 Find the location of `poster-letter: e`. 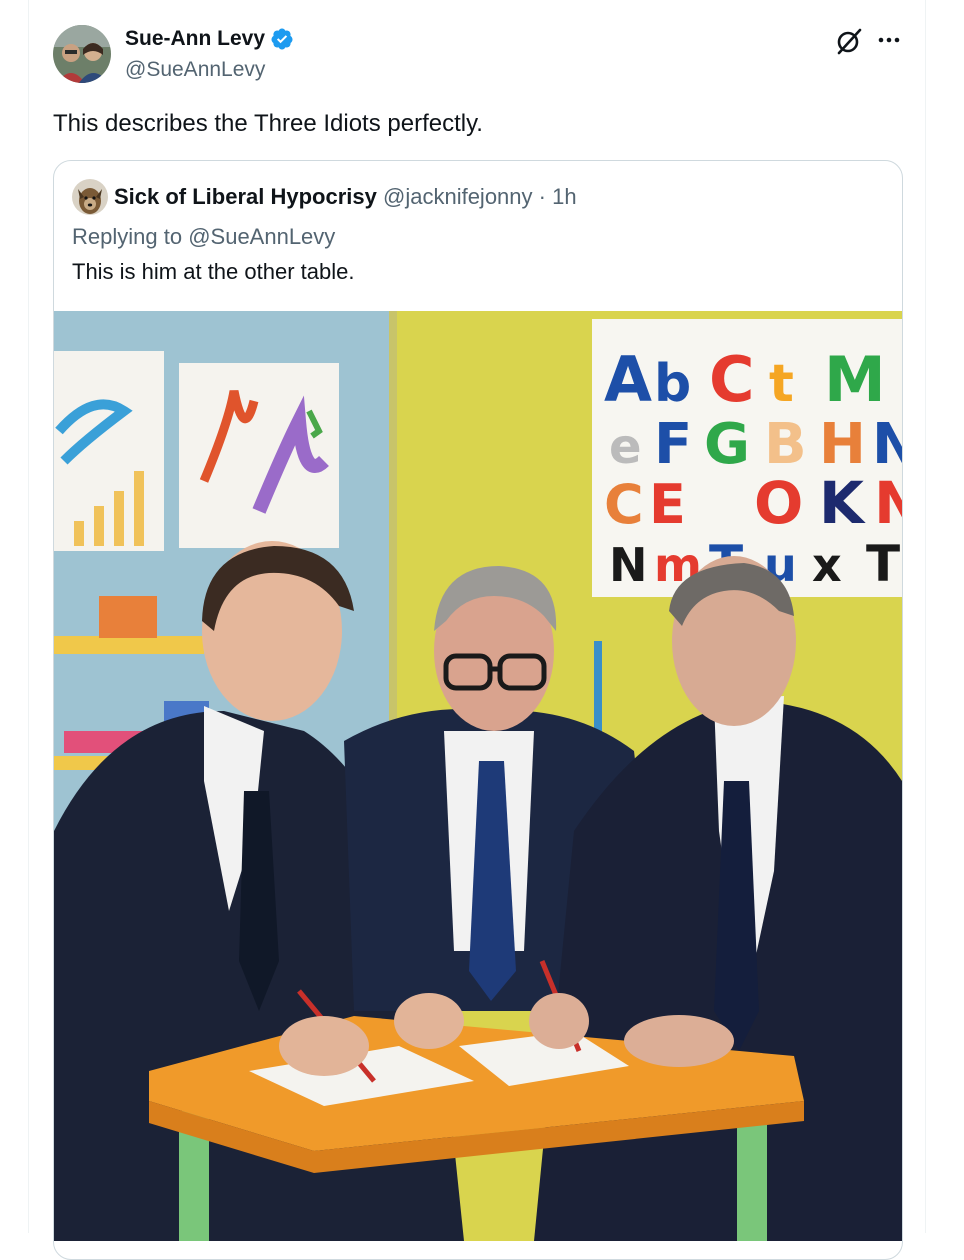

poster-letter: e is located at coordinates (625, 447).